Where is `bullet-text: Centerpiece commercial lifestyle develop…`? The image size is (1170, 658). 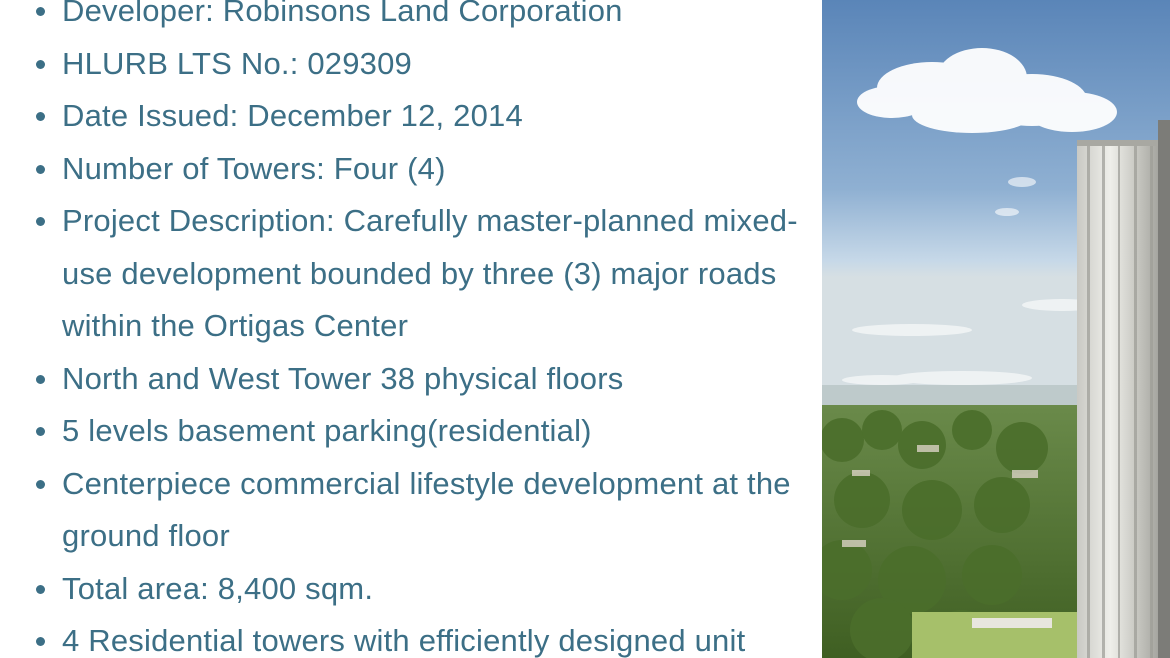 bullet-text: Centerpiece commercial lifestyle develop… is located at coordinates (426, 509).